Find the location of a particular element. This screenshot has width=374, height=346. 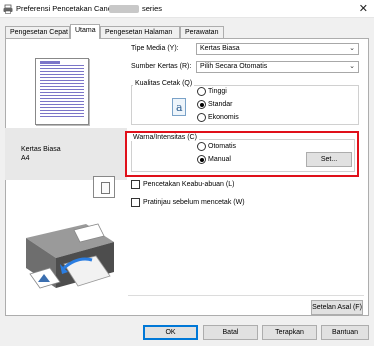

paper-source-select: Pilih Secara Otomatis ⌄ is located at coordinates (277, 67).